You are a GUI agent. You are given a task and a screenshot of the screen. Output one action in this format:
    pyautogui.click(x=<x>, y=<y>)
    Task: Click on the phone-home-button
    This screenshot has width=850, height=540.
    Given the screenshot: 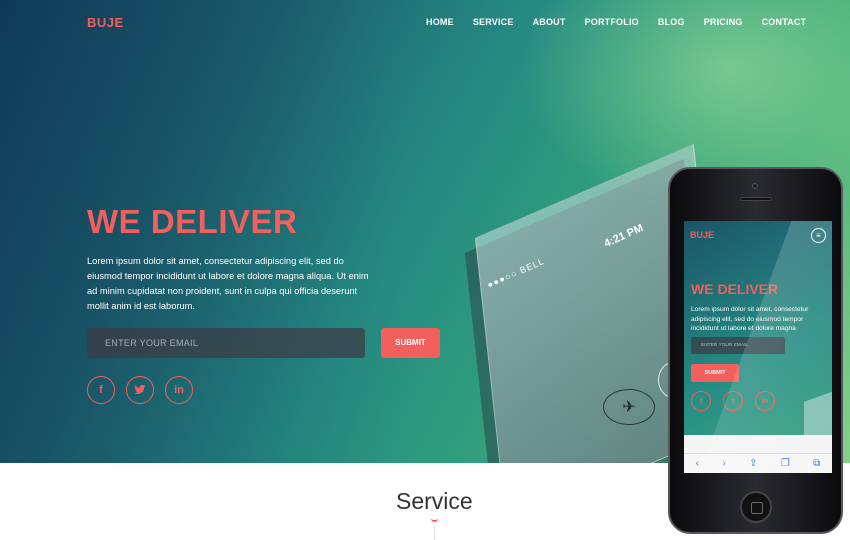 What is the action you would take?
    pyautogui.click(x=756, y=507)
    